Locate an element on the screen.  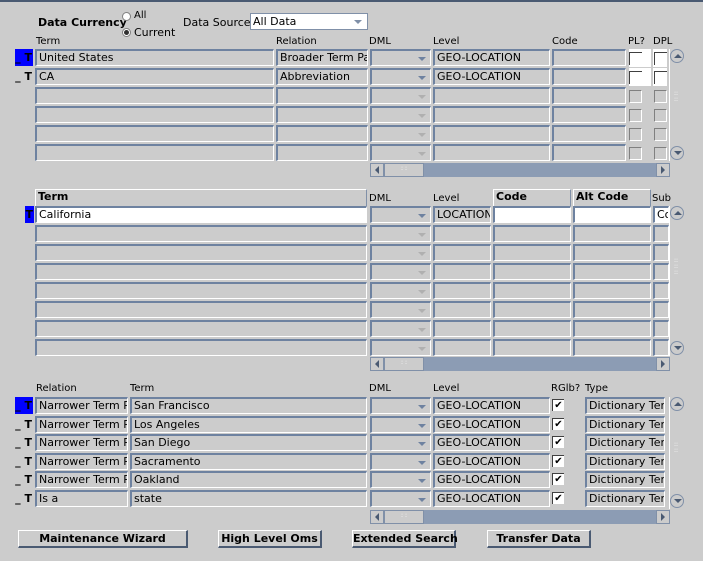
sub-field: Co is located at coordinates (661, 214).